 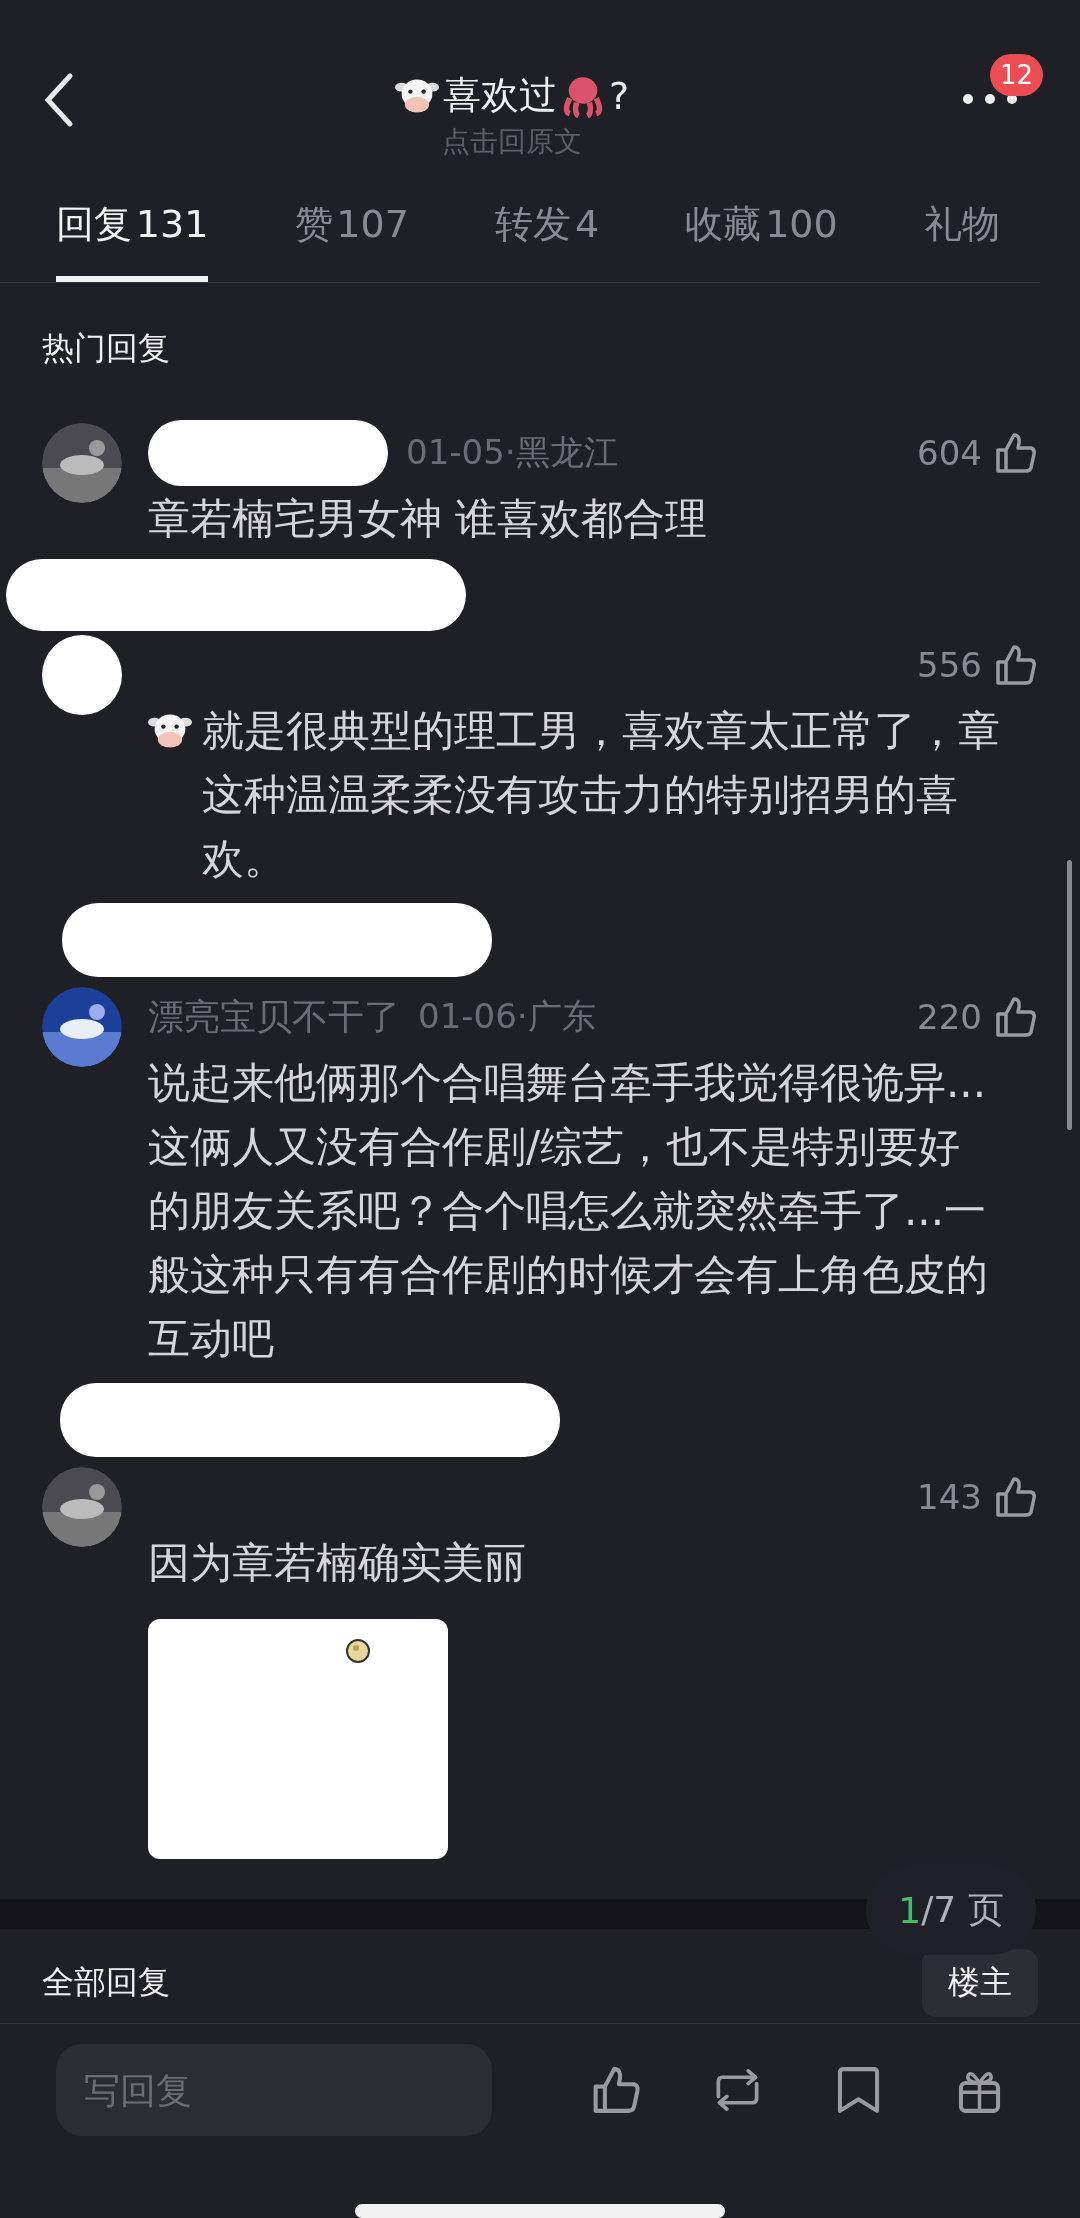 What do you see at coordinates (619, 95) in the screenshot?
I see `title-question-mark: ?` at bounding box center [619, 95].